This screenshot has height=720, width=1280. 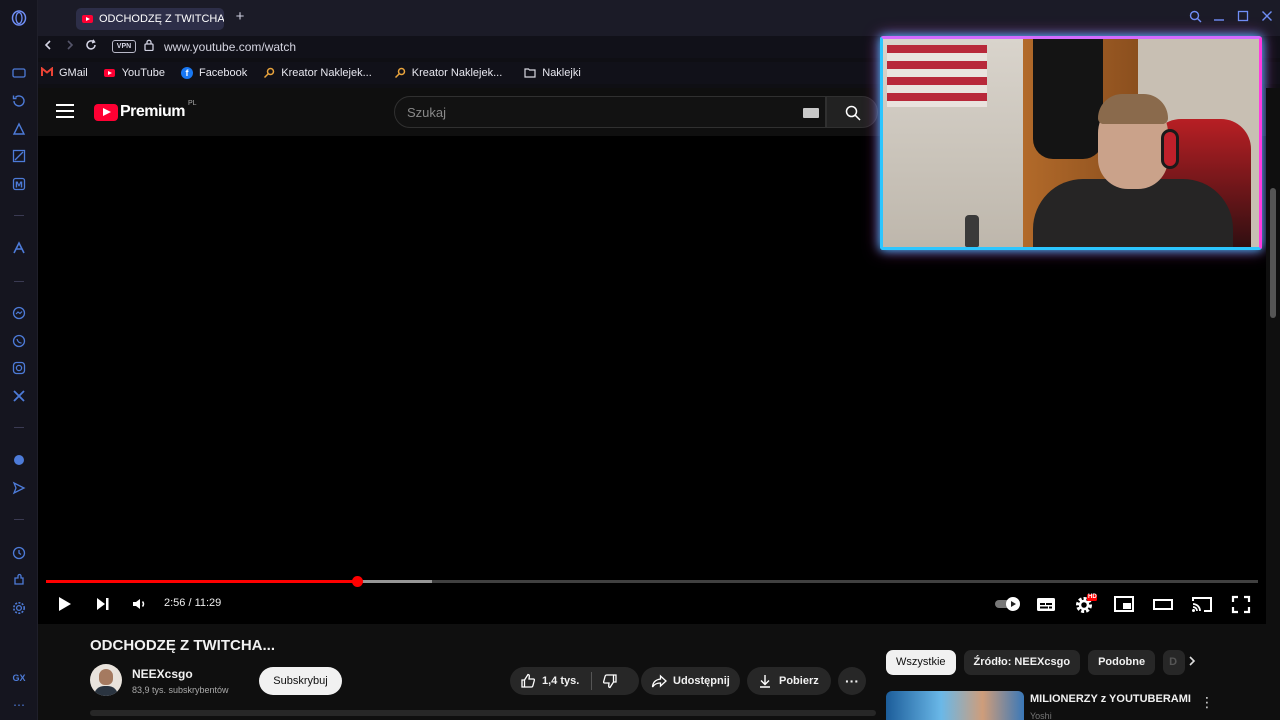 What do you see at coordinates (19, 581) in the screenshot?
I see `extensions-icon` at bounding box center [19, 581].